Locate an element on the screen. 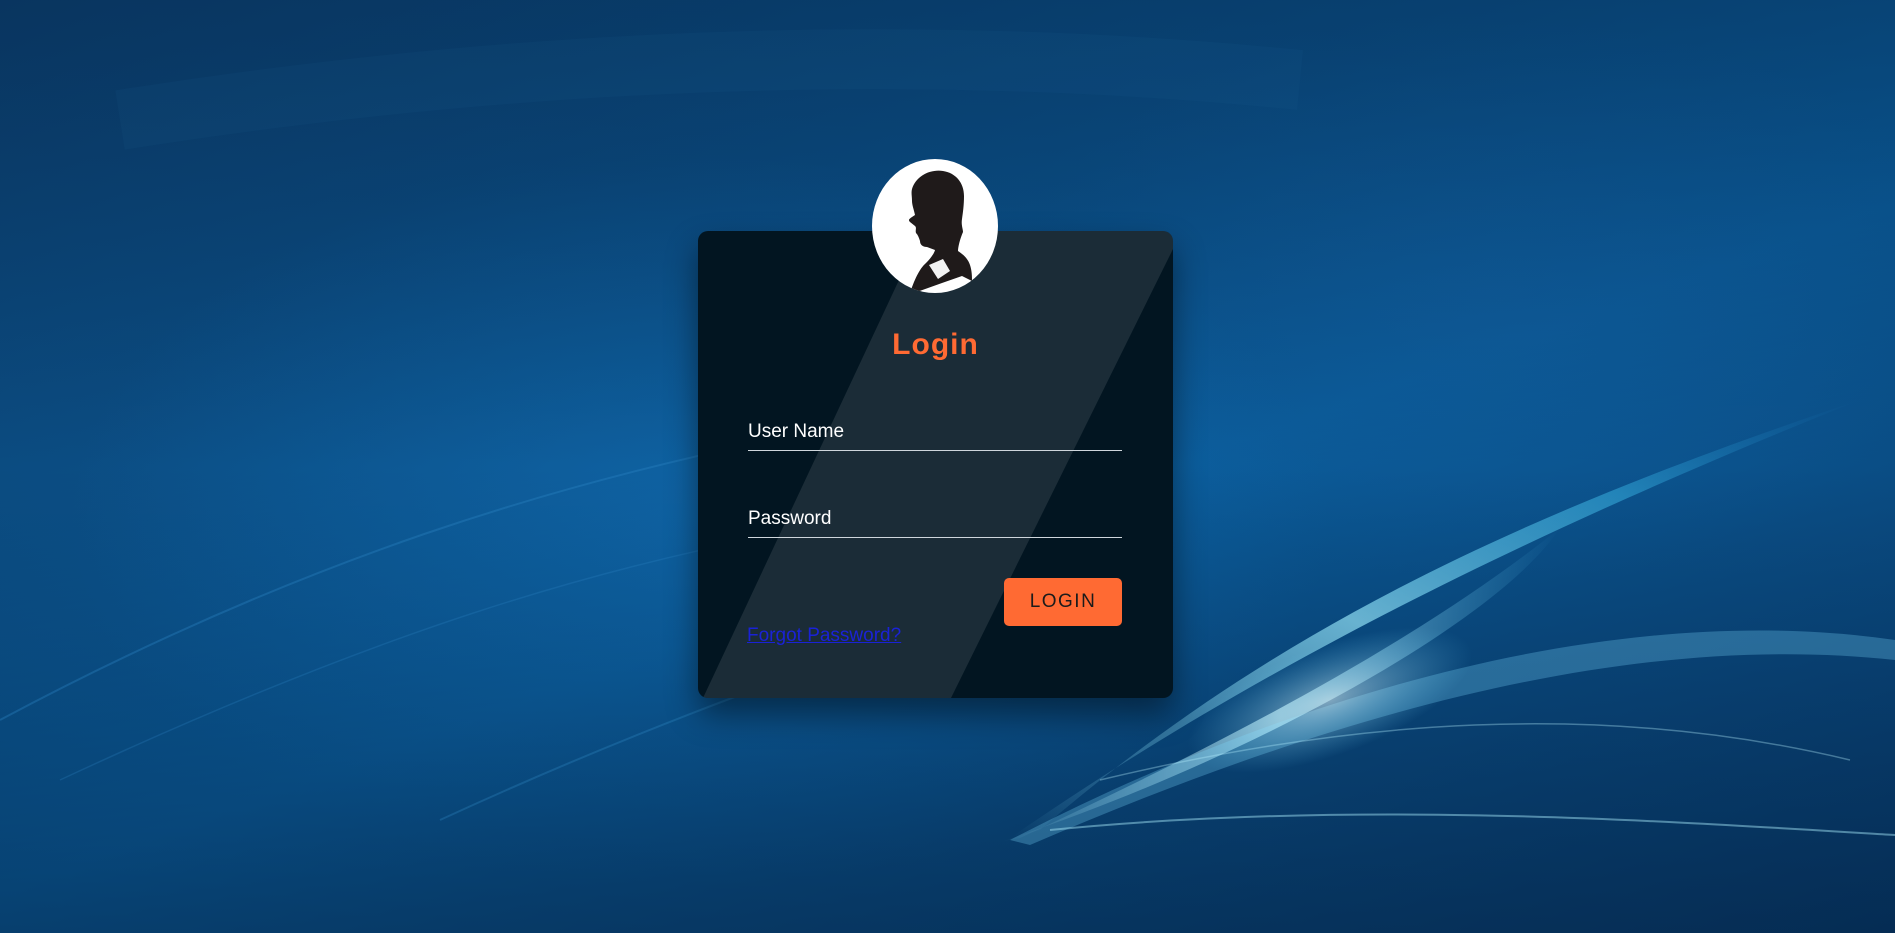  avatar is located at coordinates (935, 226).